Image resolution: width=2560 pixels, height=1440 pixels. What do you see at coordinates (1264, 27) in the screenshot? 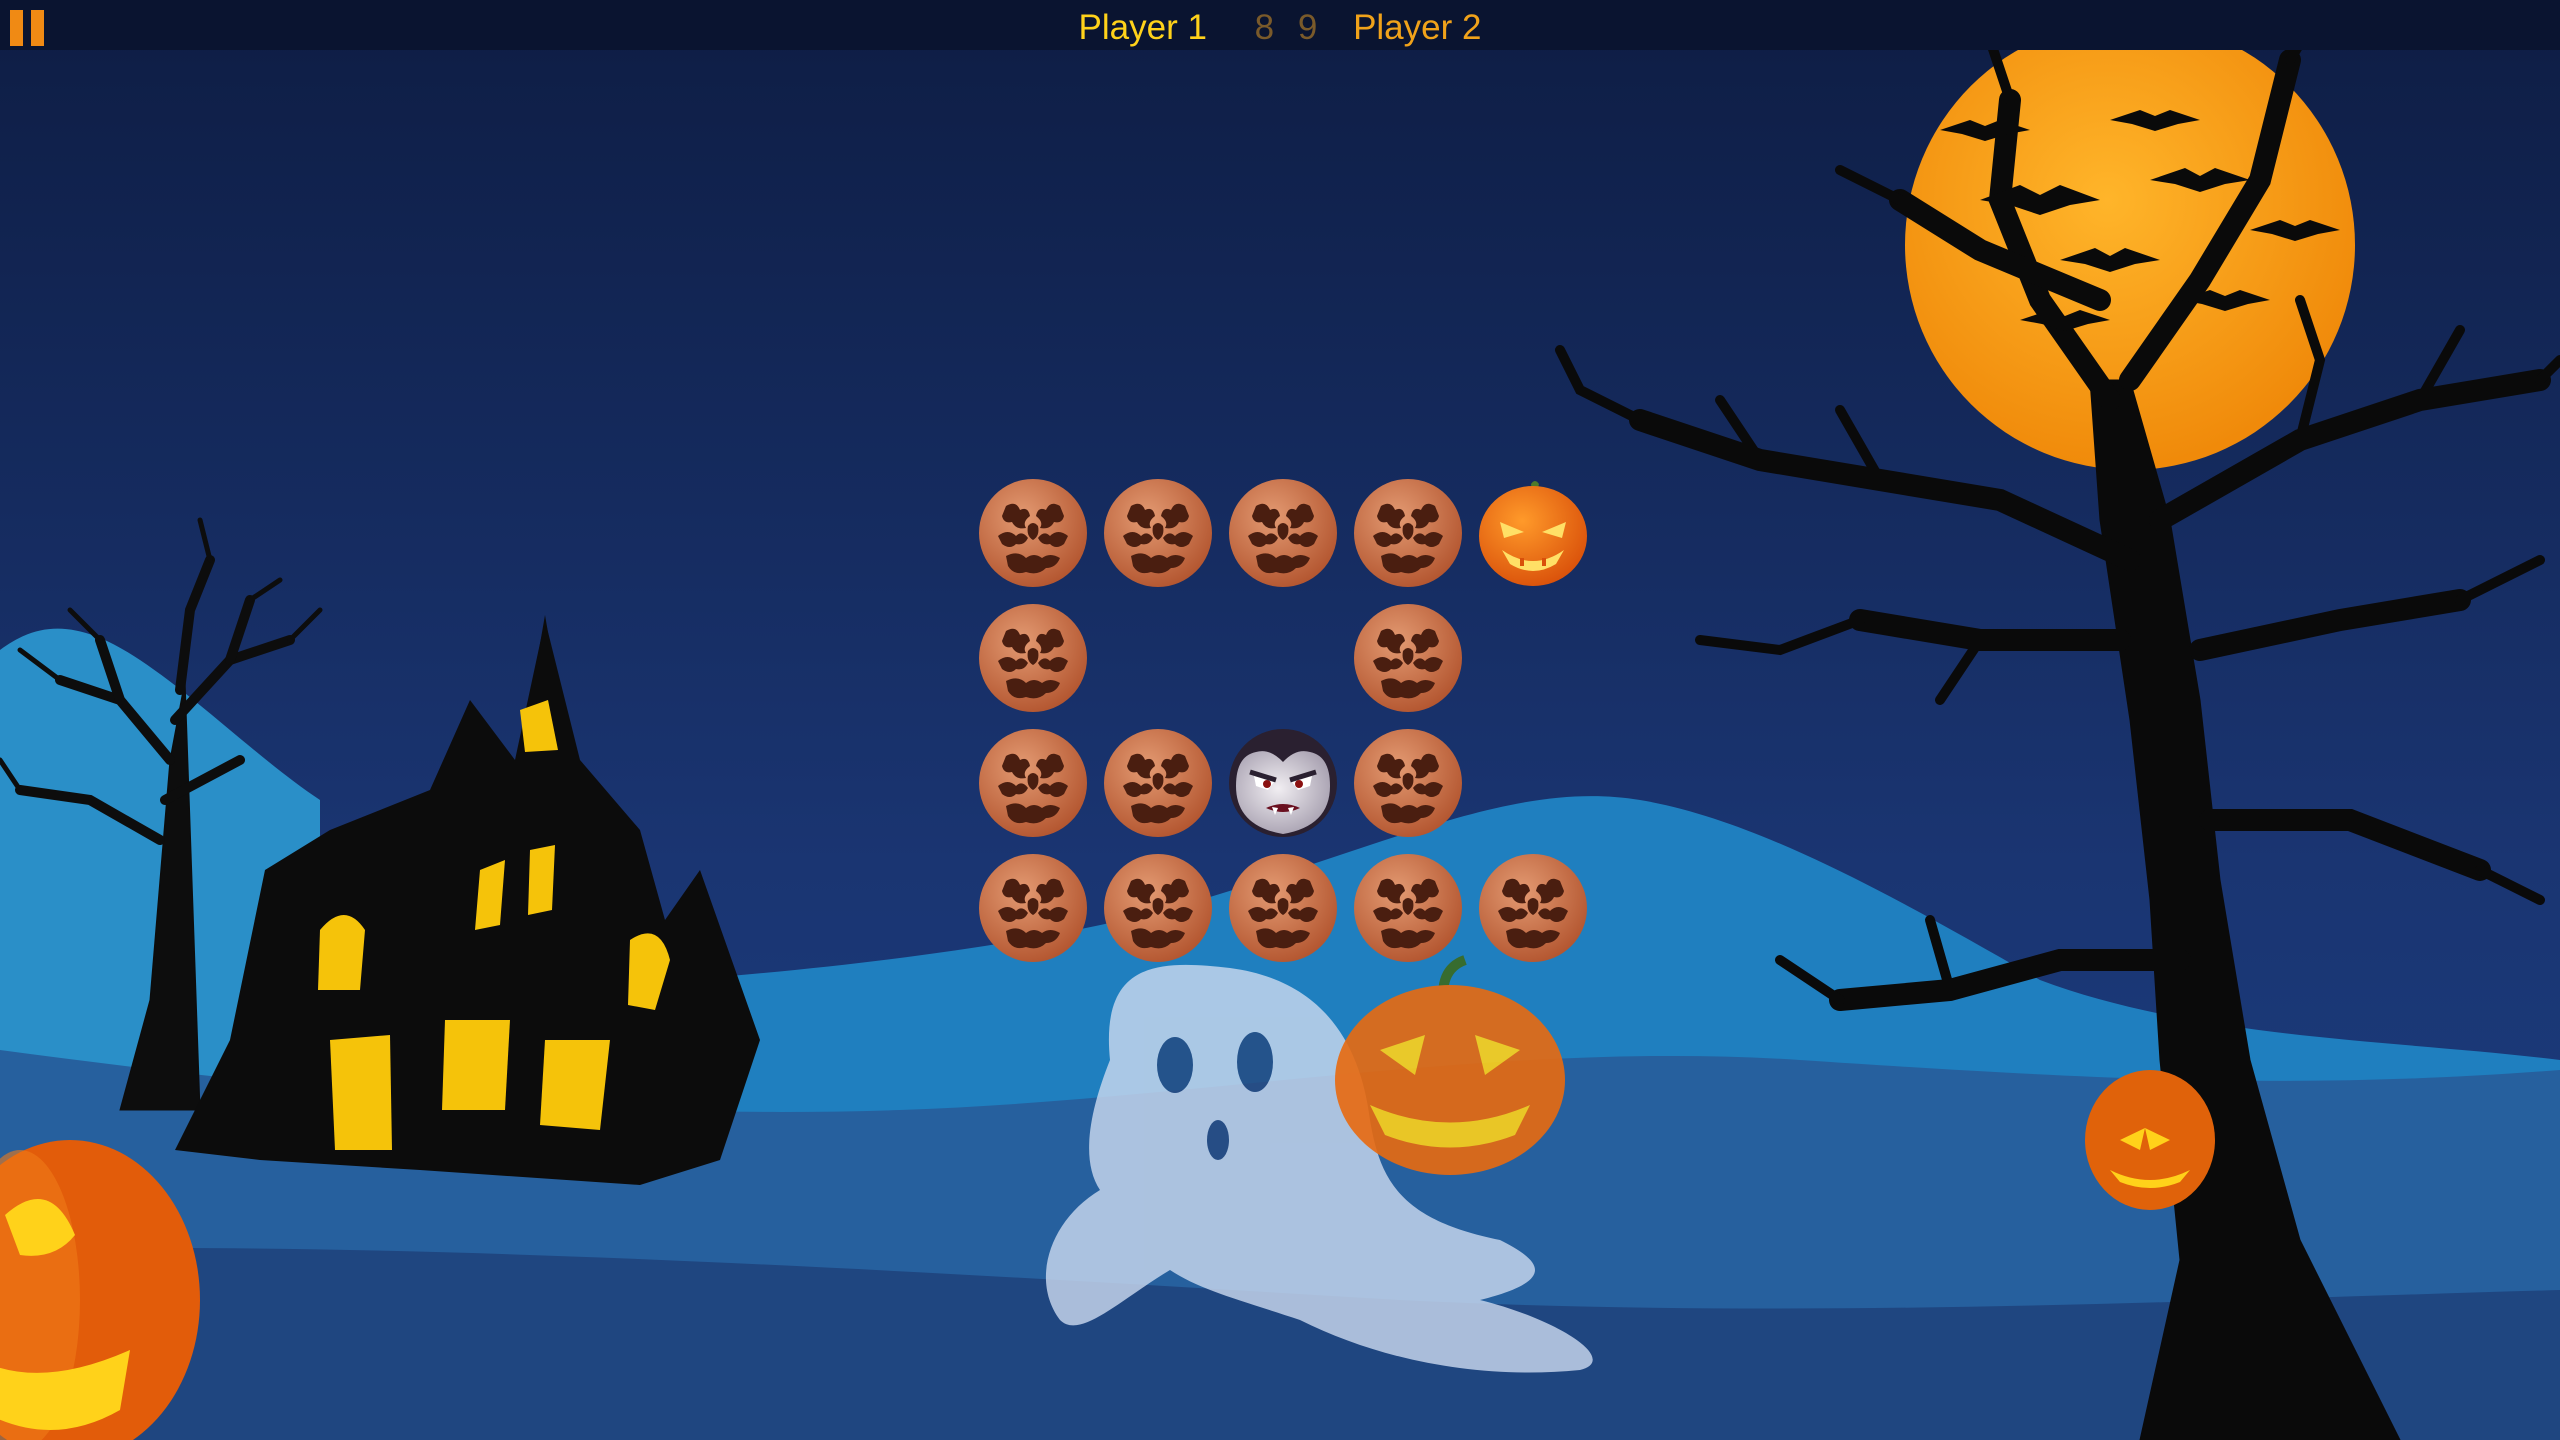
I see `player1-score: 8` at bounding box center [1264, 27].